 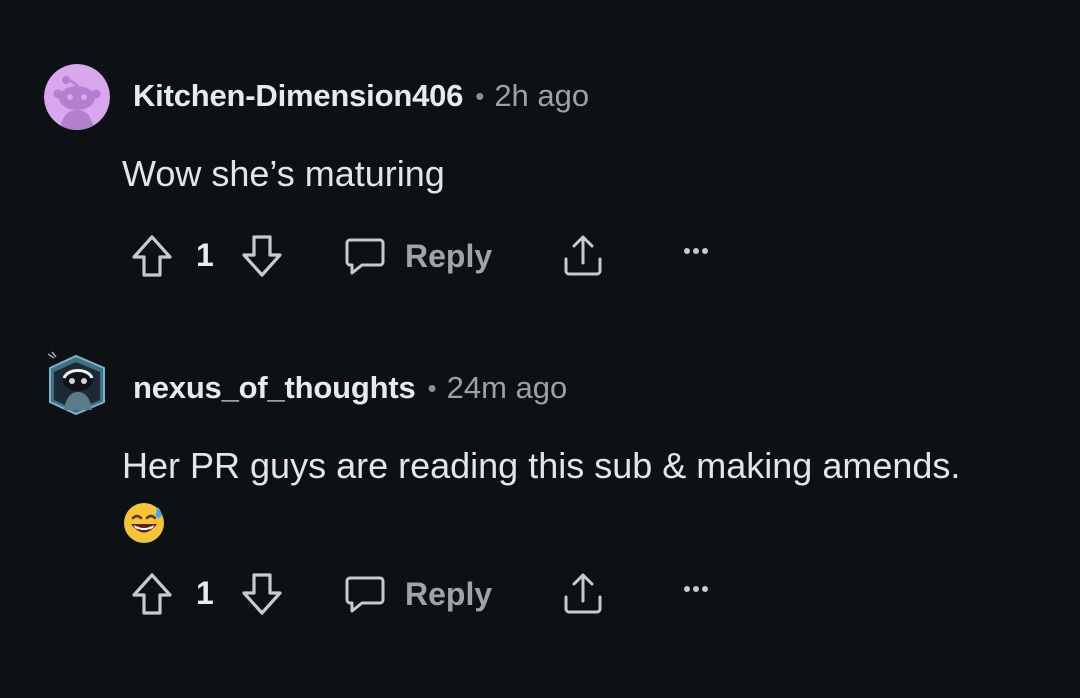 What do you see at coordinates (542, 95) in the screenshot?
I see `timestamp: 2h ago` at bounding box center [542, 95].